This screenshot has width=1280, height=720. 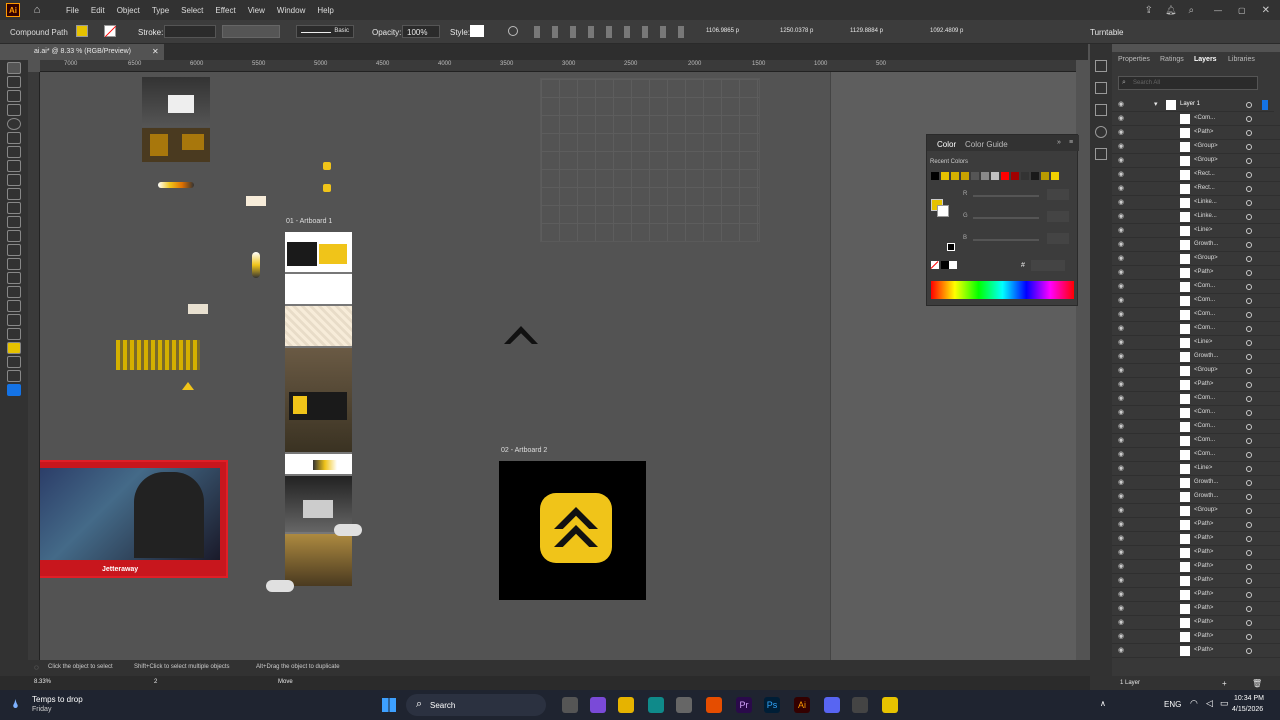 I want to click on weather-icon: 🌢︎, so click(x=15, y=704).